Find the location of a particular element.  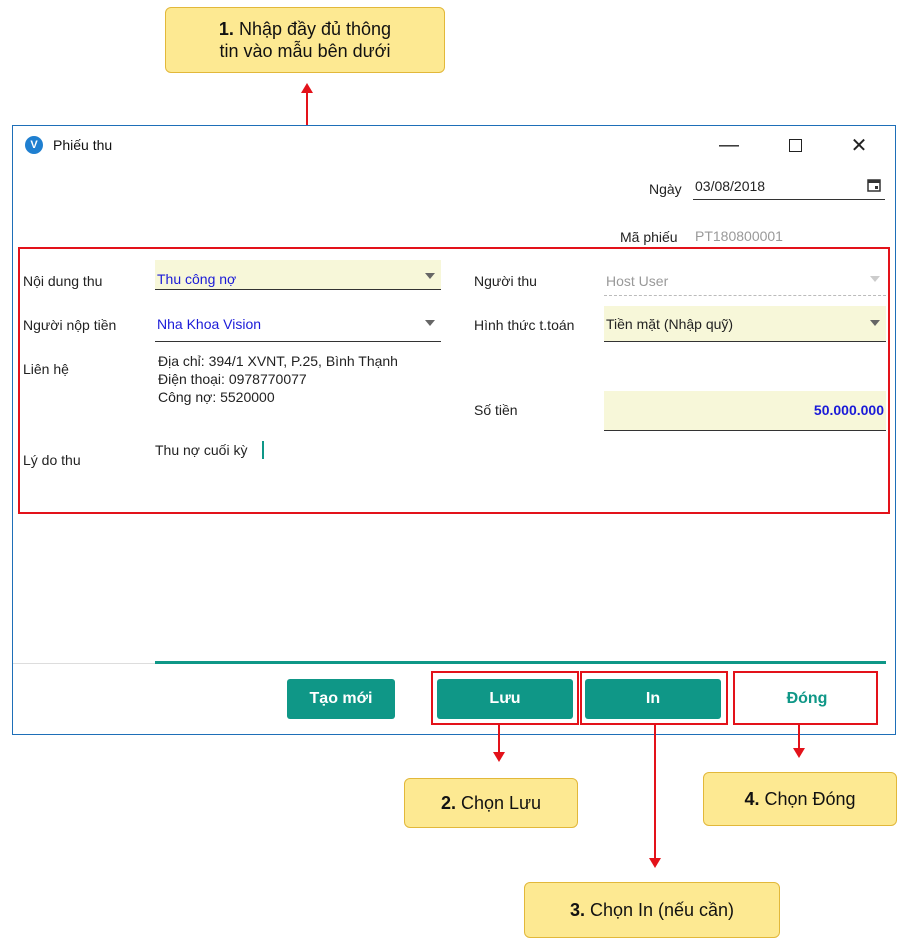

voucher-label: Mã phiếu is located at coordinates (649, 237).